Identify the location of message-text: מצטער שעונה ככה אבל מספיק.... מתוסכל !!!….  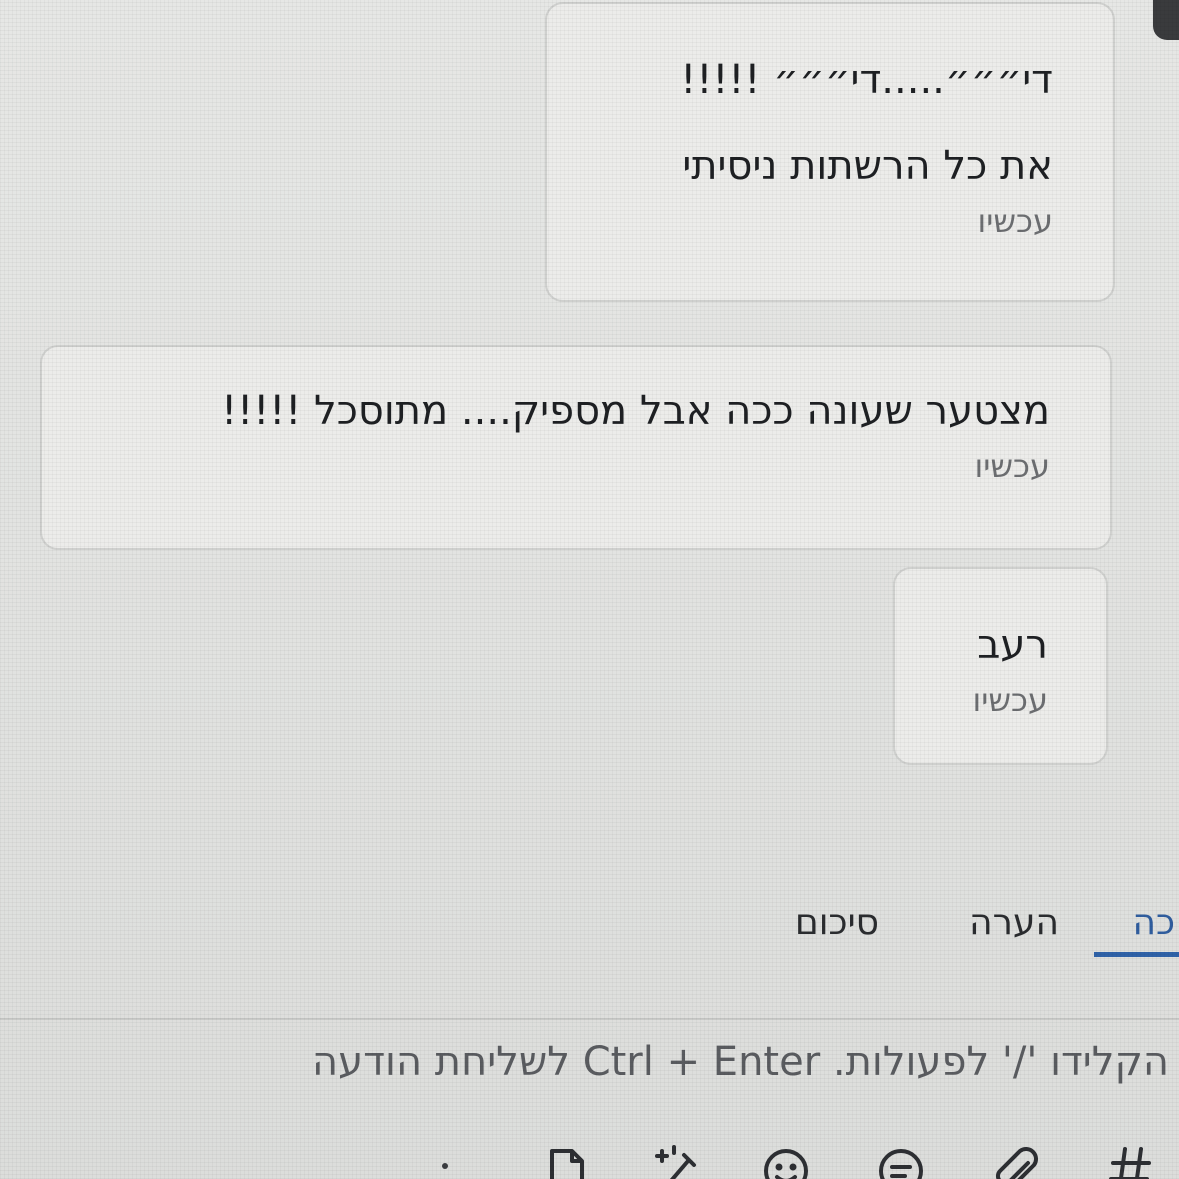
(635, 411).